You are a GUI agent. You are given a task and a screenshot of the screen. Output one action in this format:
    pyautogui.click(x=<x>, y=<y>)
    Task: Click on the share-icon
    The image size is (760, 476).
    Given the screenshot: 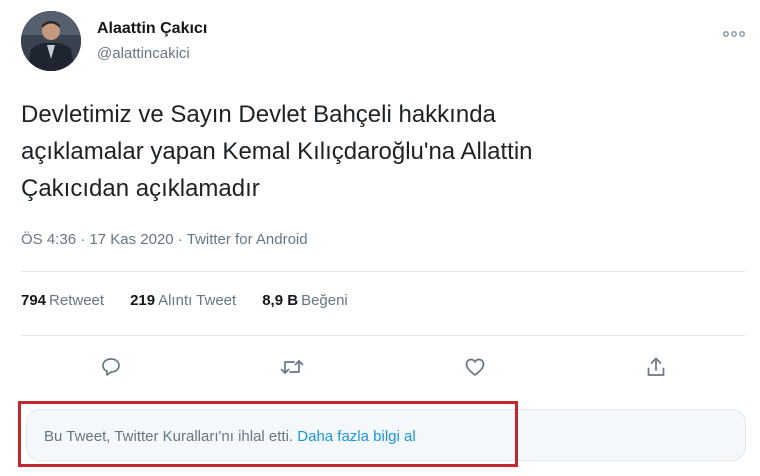 What is the action you would take?
    pyautogui.click(x=656, y=366)
    